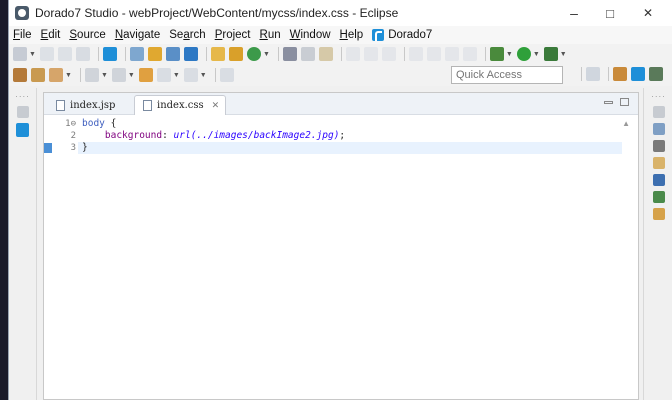 The height and width of the screenshot is (400, 672). I want to click on left-trim-stack: ····, so click(23, 244).